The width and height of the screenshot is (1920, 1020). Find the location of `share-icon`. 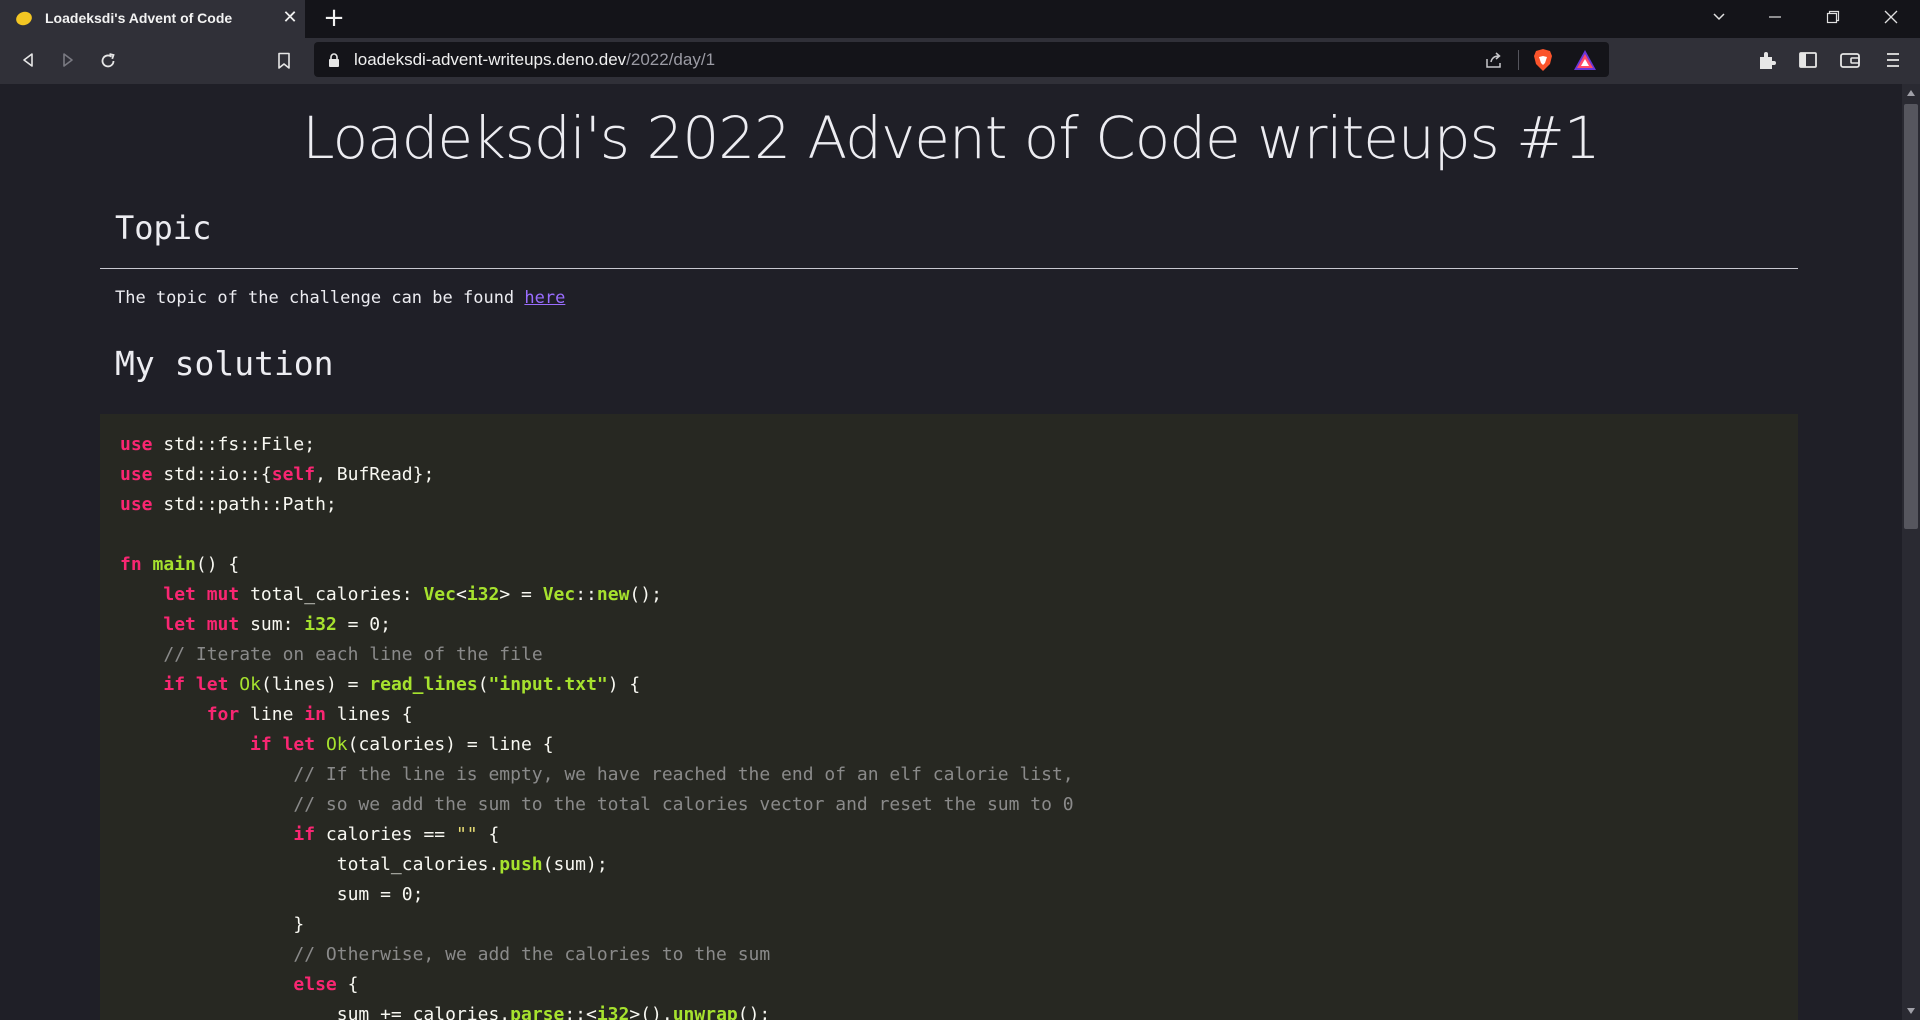

share-icon is located at coordinates (1494, 62).